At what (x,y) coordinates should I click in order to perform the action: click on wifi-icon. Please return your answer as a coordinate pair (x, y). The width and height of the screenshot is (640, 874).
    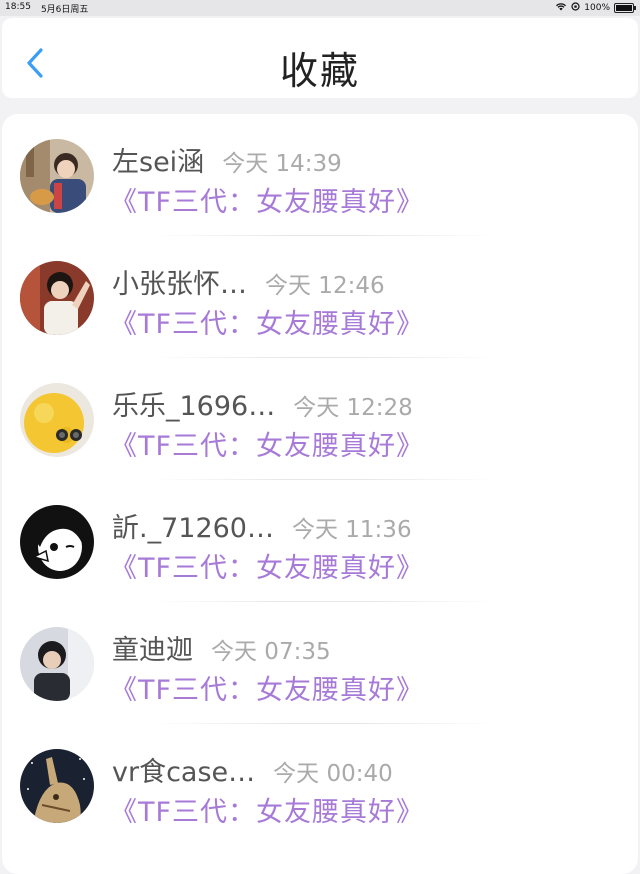
    Looking at the image, I should click on (561, 8).